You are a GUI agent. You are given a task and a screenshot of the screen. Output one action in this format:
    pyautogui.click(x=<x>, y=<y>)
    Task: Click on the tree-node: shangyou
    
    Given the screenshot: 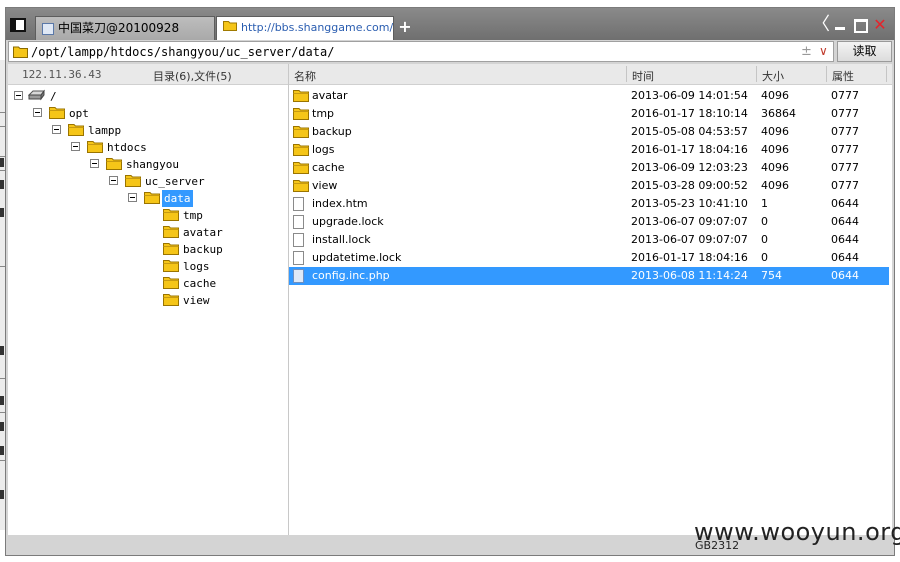 What is the action you would take?
    pyautogui.click(x=179, y=164)
    